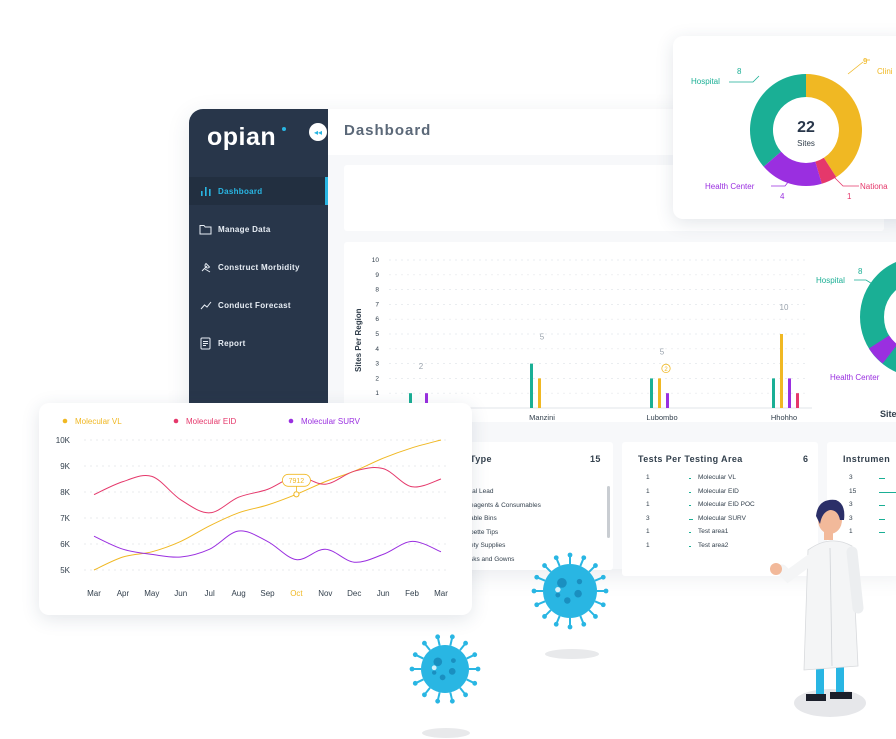  What do you see at coordinates (806, 127) in the screenshot?
I see `donut-center-value: 22` at bounding box center [806, 127].